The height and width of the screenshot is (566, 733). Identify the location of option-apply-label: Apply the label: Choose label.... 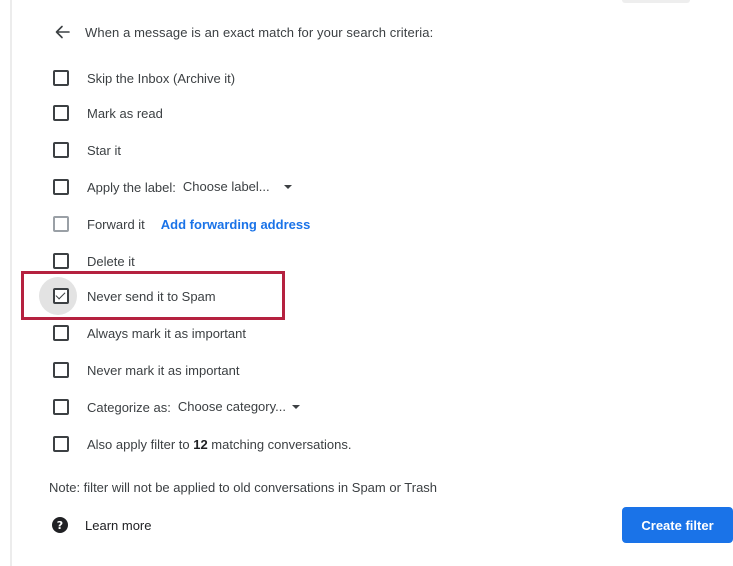
(171, 187).